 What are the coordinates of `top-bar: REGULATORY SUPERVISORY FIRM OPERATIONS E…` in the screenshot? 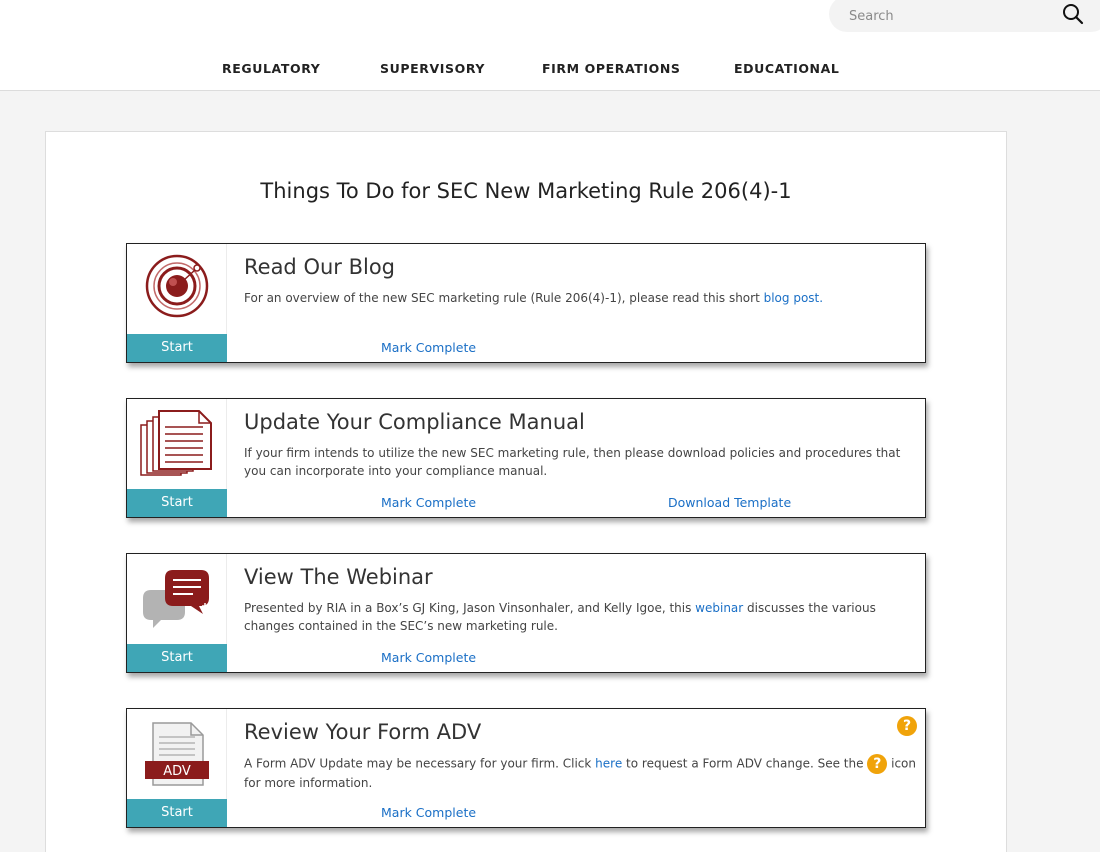 It's located at (550, 45).